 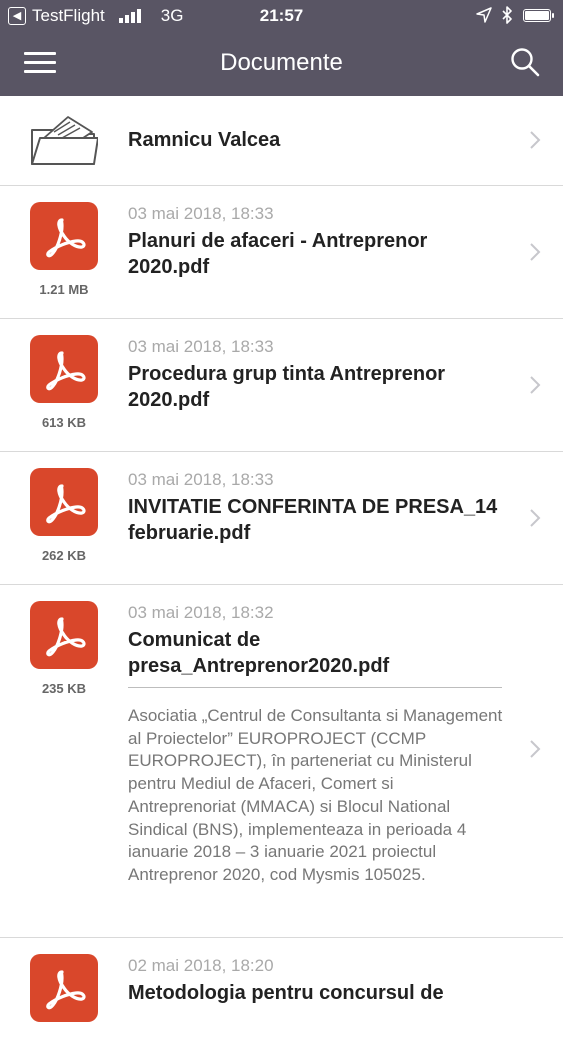 What do you see at coordinates (525, 62) in the screenshot?
I see `search-icon` at bounding box center [525, 62].